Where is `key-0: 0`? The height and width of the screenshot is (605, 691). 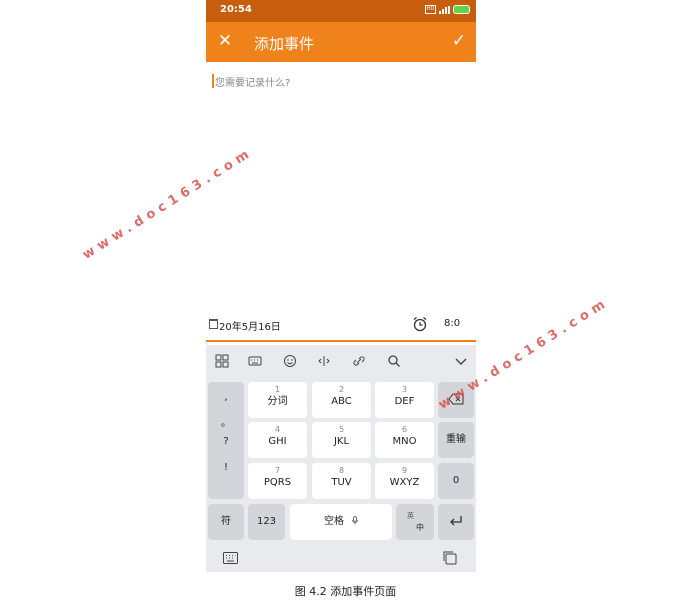
key-0: 0 is located at coordinates (456, 481).